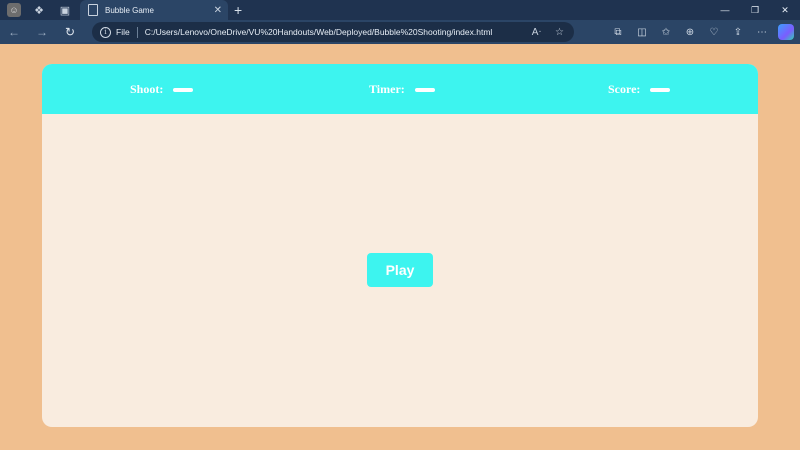  Describe the element at coordinates (785, 10) in the screenshot. I see `close-window-button: ✕` at that location.